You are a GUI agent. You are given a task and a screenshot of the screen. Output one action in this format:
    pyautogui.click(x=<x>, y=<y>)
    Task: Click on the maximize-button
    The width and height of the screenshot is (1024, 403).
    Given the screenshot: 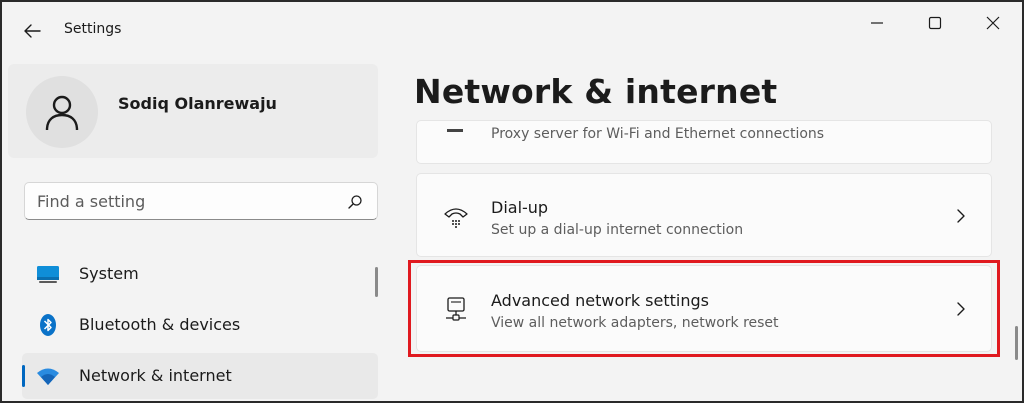 What is the action you would take?
    pyautogui.click(x=935, y=23)
    